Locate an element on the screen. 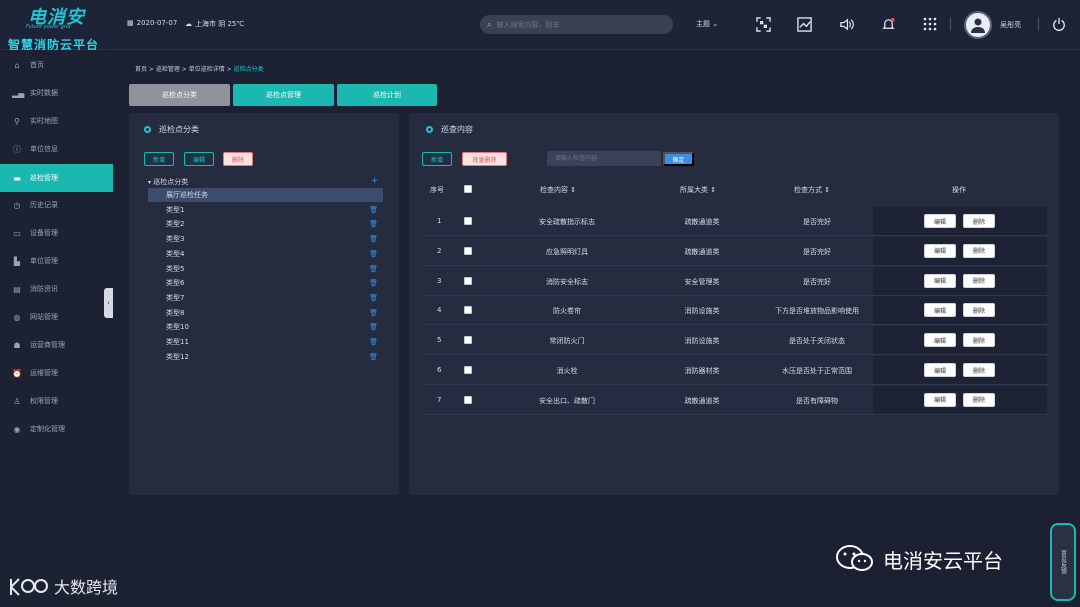 The width and height of the screenshot is (1080, 607). sidebar-item-label: 定制化管理 is located at coordinates (47, 429).